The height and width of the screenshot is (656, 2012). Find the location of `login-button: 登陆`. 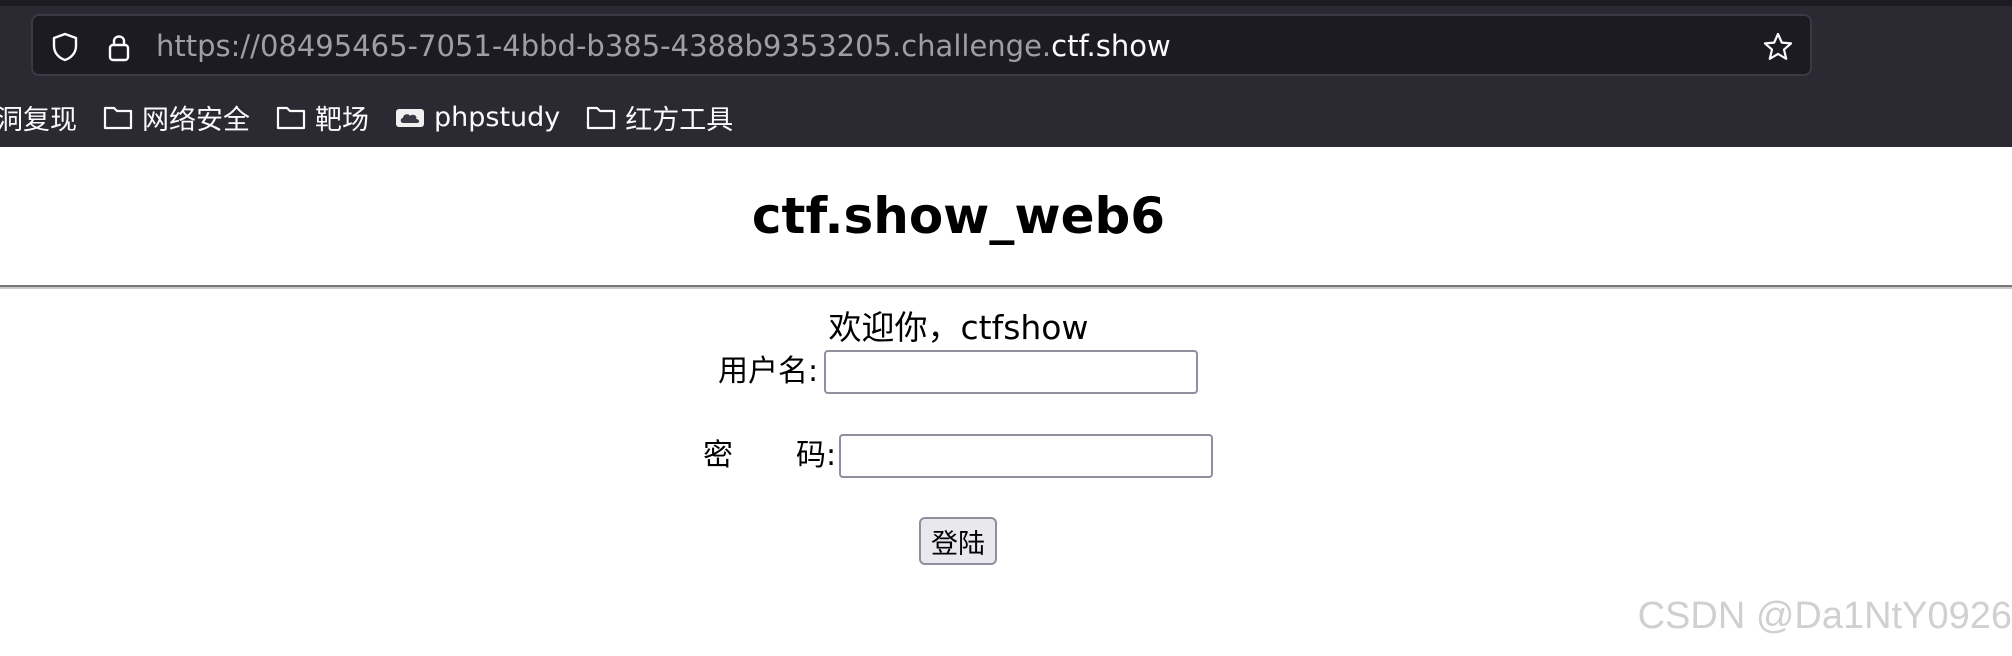

login-button: 登陆 is located at coordinates (958, 541).